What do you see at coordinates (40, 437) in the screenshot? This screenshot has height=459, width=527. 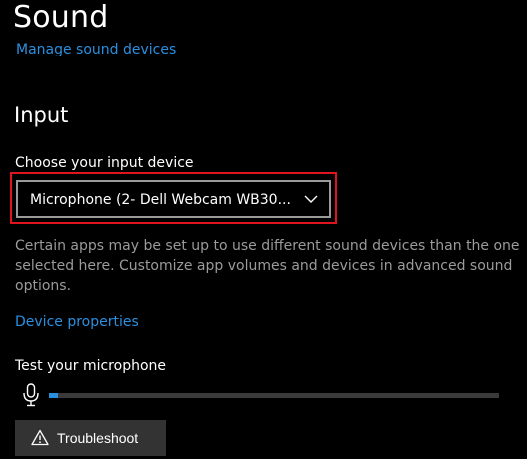 I see `warning-icon` at bounding box center [40, 437].